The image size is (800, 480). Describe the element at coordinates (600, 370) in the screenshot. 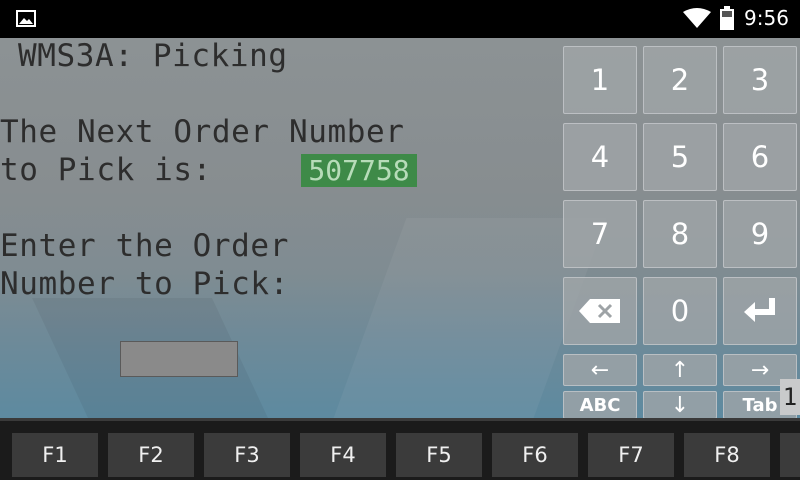

I see `arrow-left-key: ←` at that location.